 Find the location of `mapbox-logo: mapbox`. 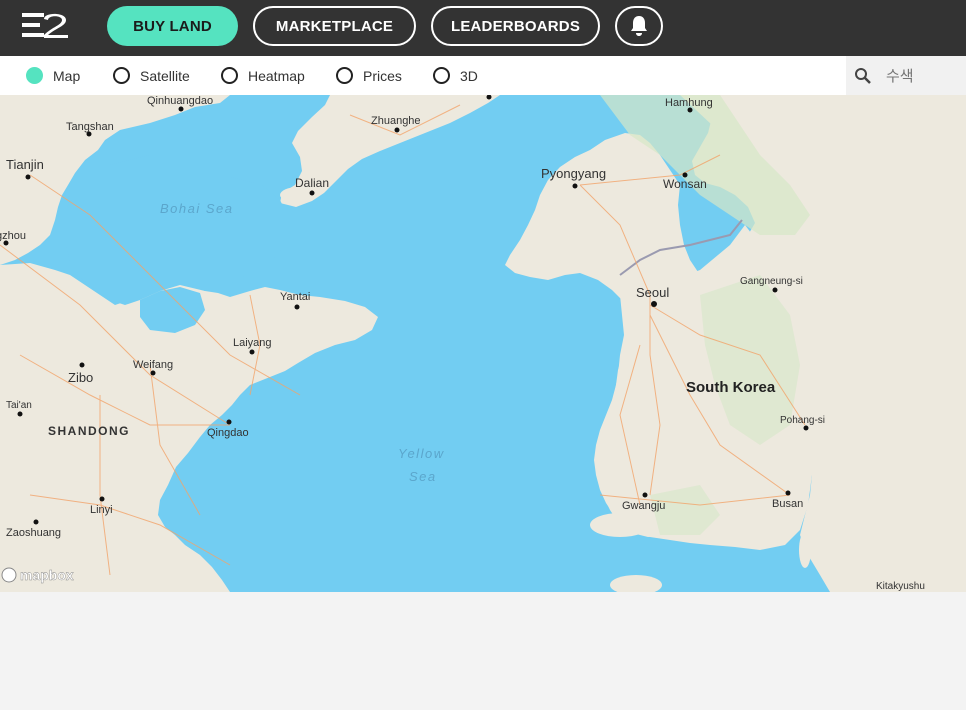

mapbox-logo: mapbox is located at coordinates (37, 575).